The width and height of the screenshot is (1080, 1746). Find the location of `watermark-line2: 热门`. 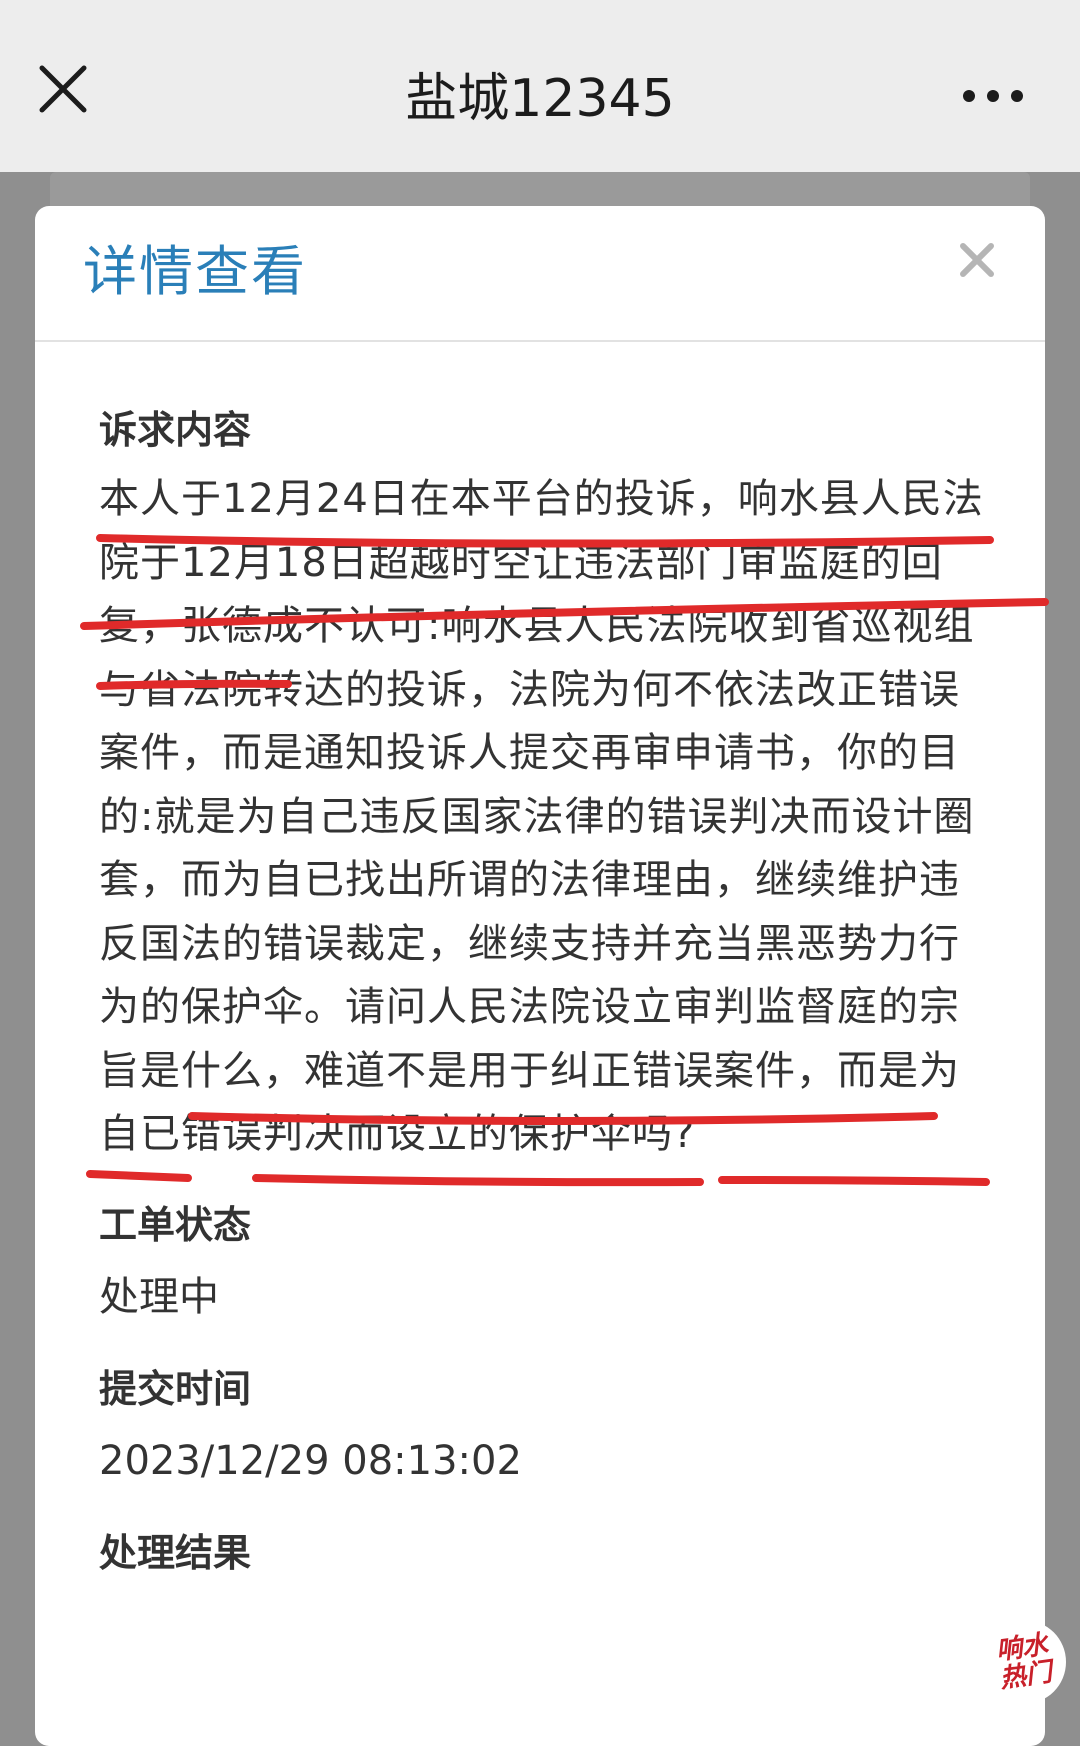

watermark-line2: 热门 is located at coordinates (1026, 1676).